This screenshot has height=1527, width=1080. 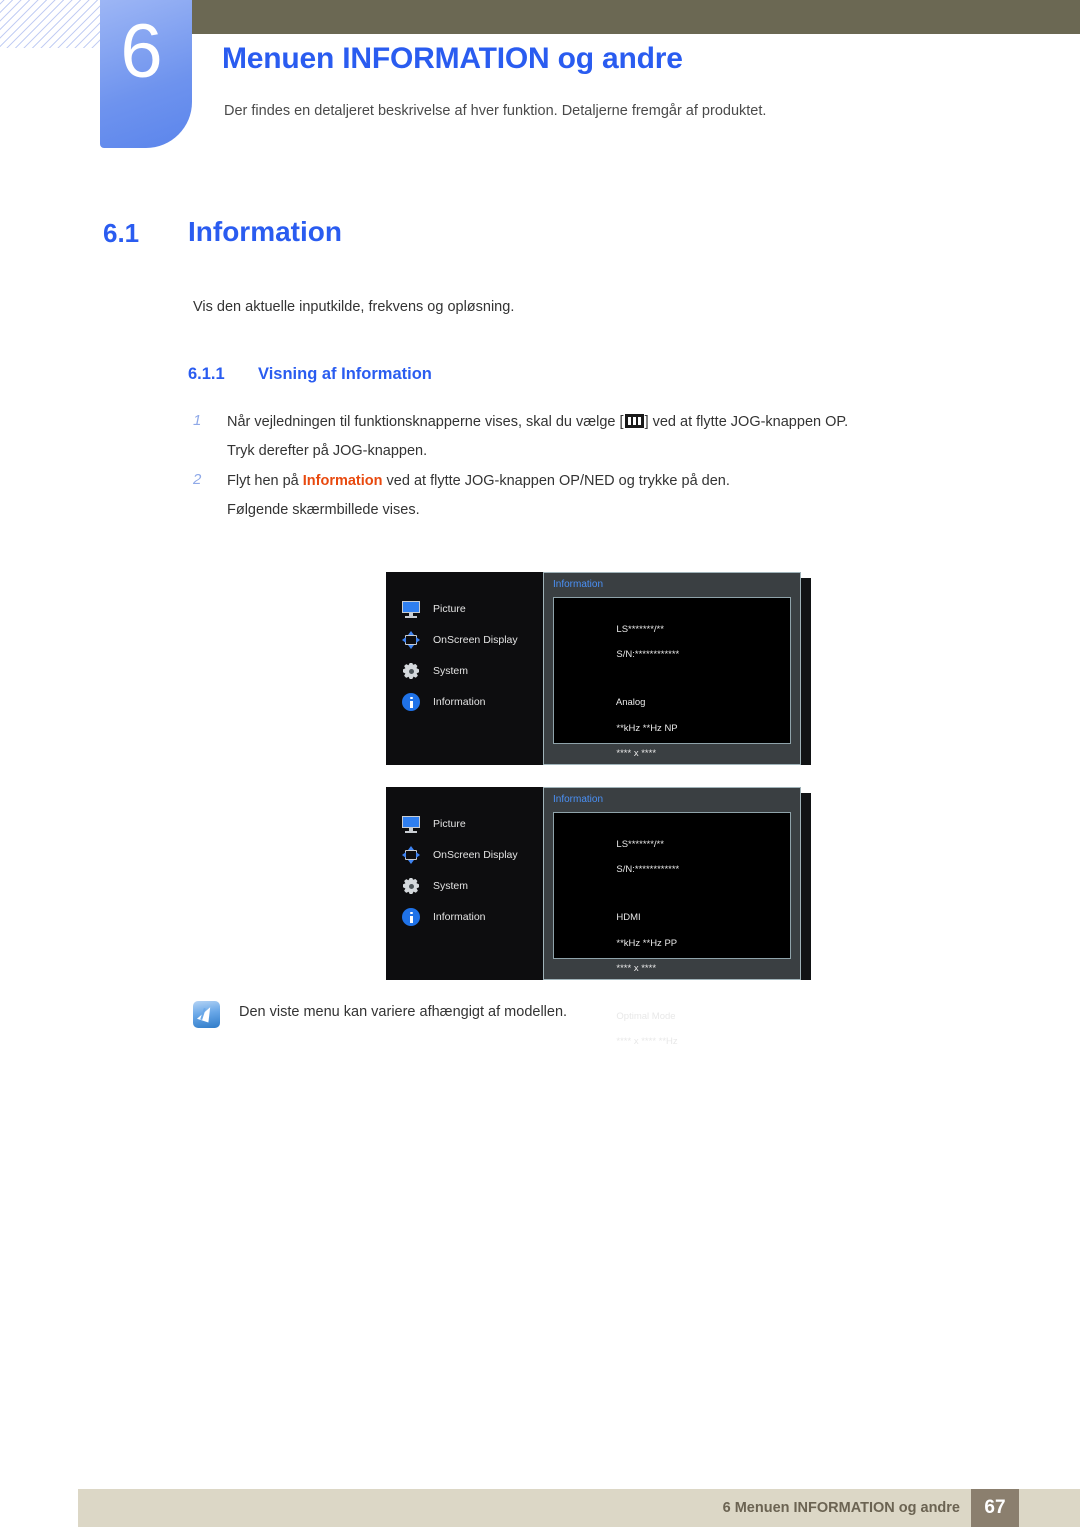 What do you see at coordinates (121, 233) in the screenshot?
I see `section-number: 6.1` at bounding box center [121, 233].